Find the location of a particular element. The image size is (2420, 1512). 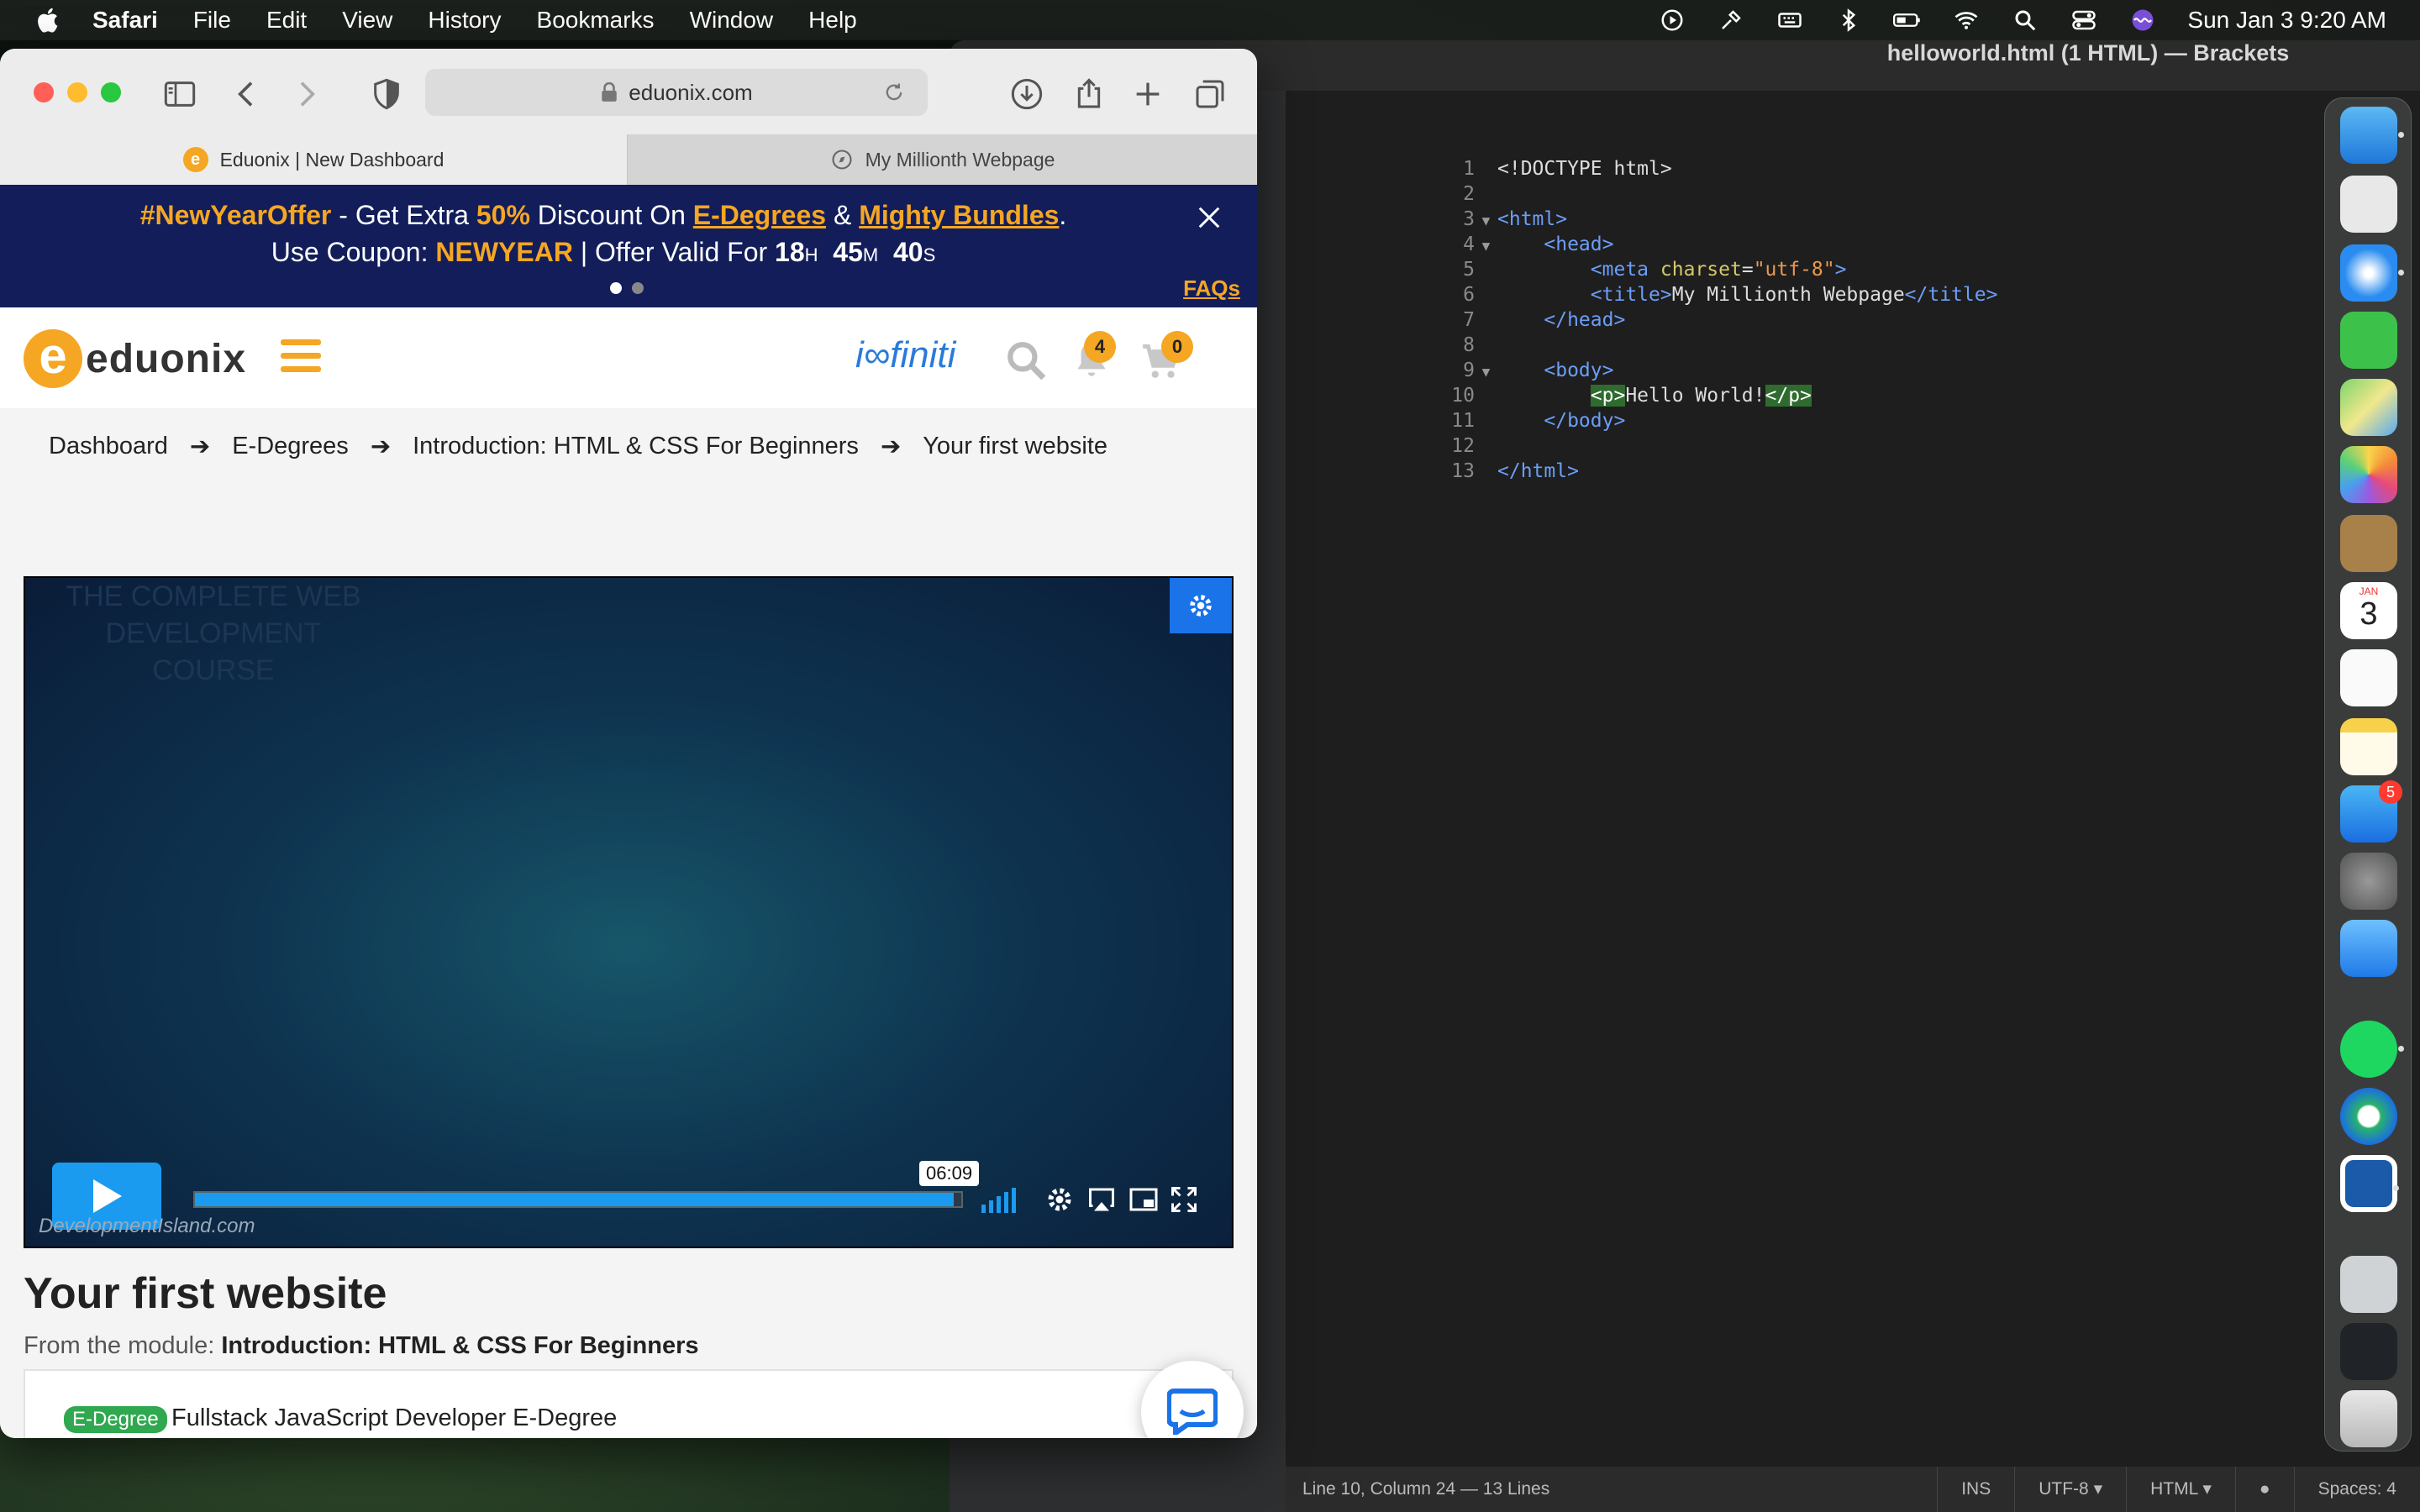

promo-bundles-link: Mighty Bundles is located at coordinates (959, 215).